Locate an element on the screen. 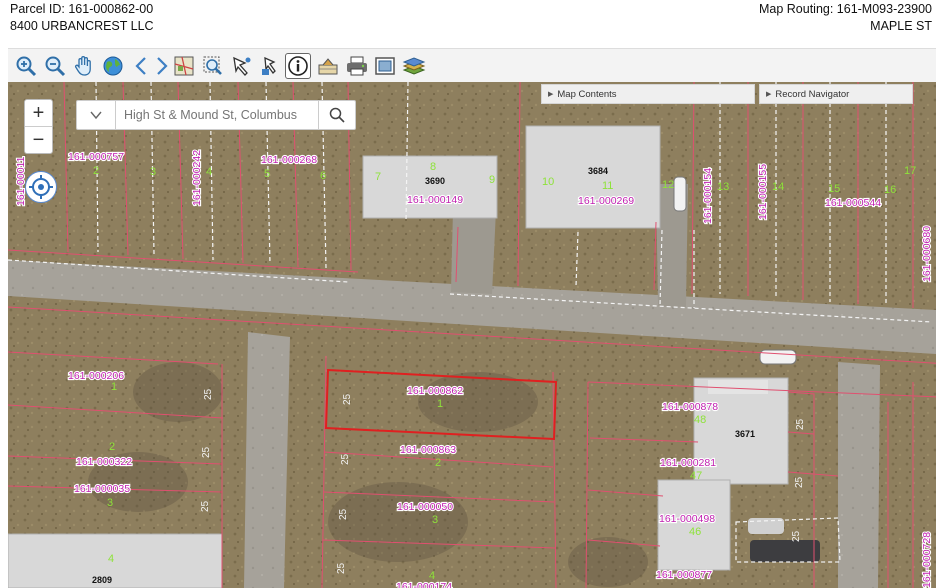  map-toolbar is located at coordinates (472, 65).